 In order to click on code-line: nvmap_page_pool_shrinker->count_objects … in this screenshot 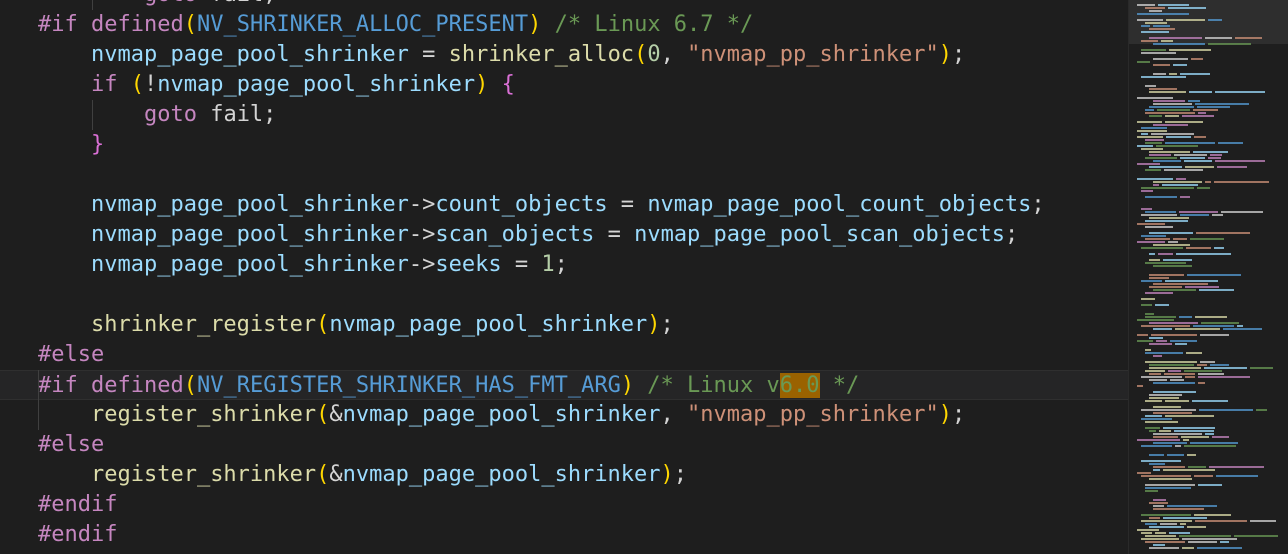, I will do `click(564, 205)`.